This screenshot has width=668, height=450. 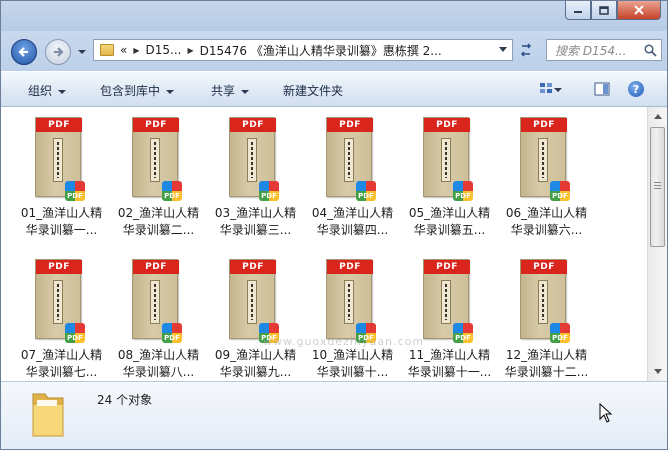 I want to click on command-bar: 组织 包含到库中 共享 新建文件夹 ?, so click(x=334, y=89).